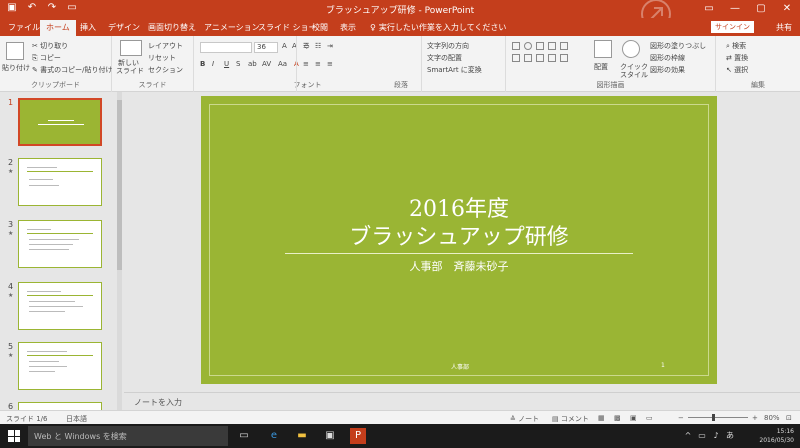 Image resolution: width=800 pixels, height=448 pixels. I want to click on notes-pane: ノートを入力, so click(462, 401).